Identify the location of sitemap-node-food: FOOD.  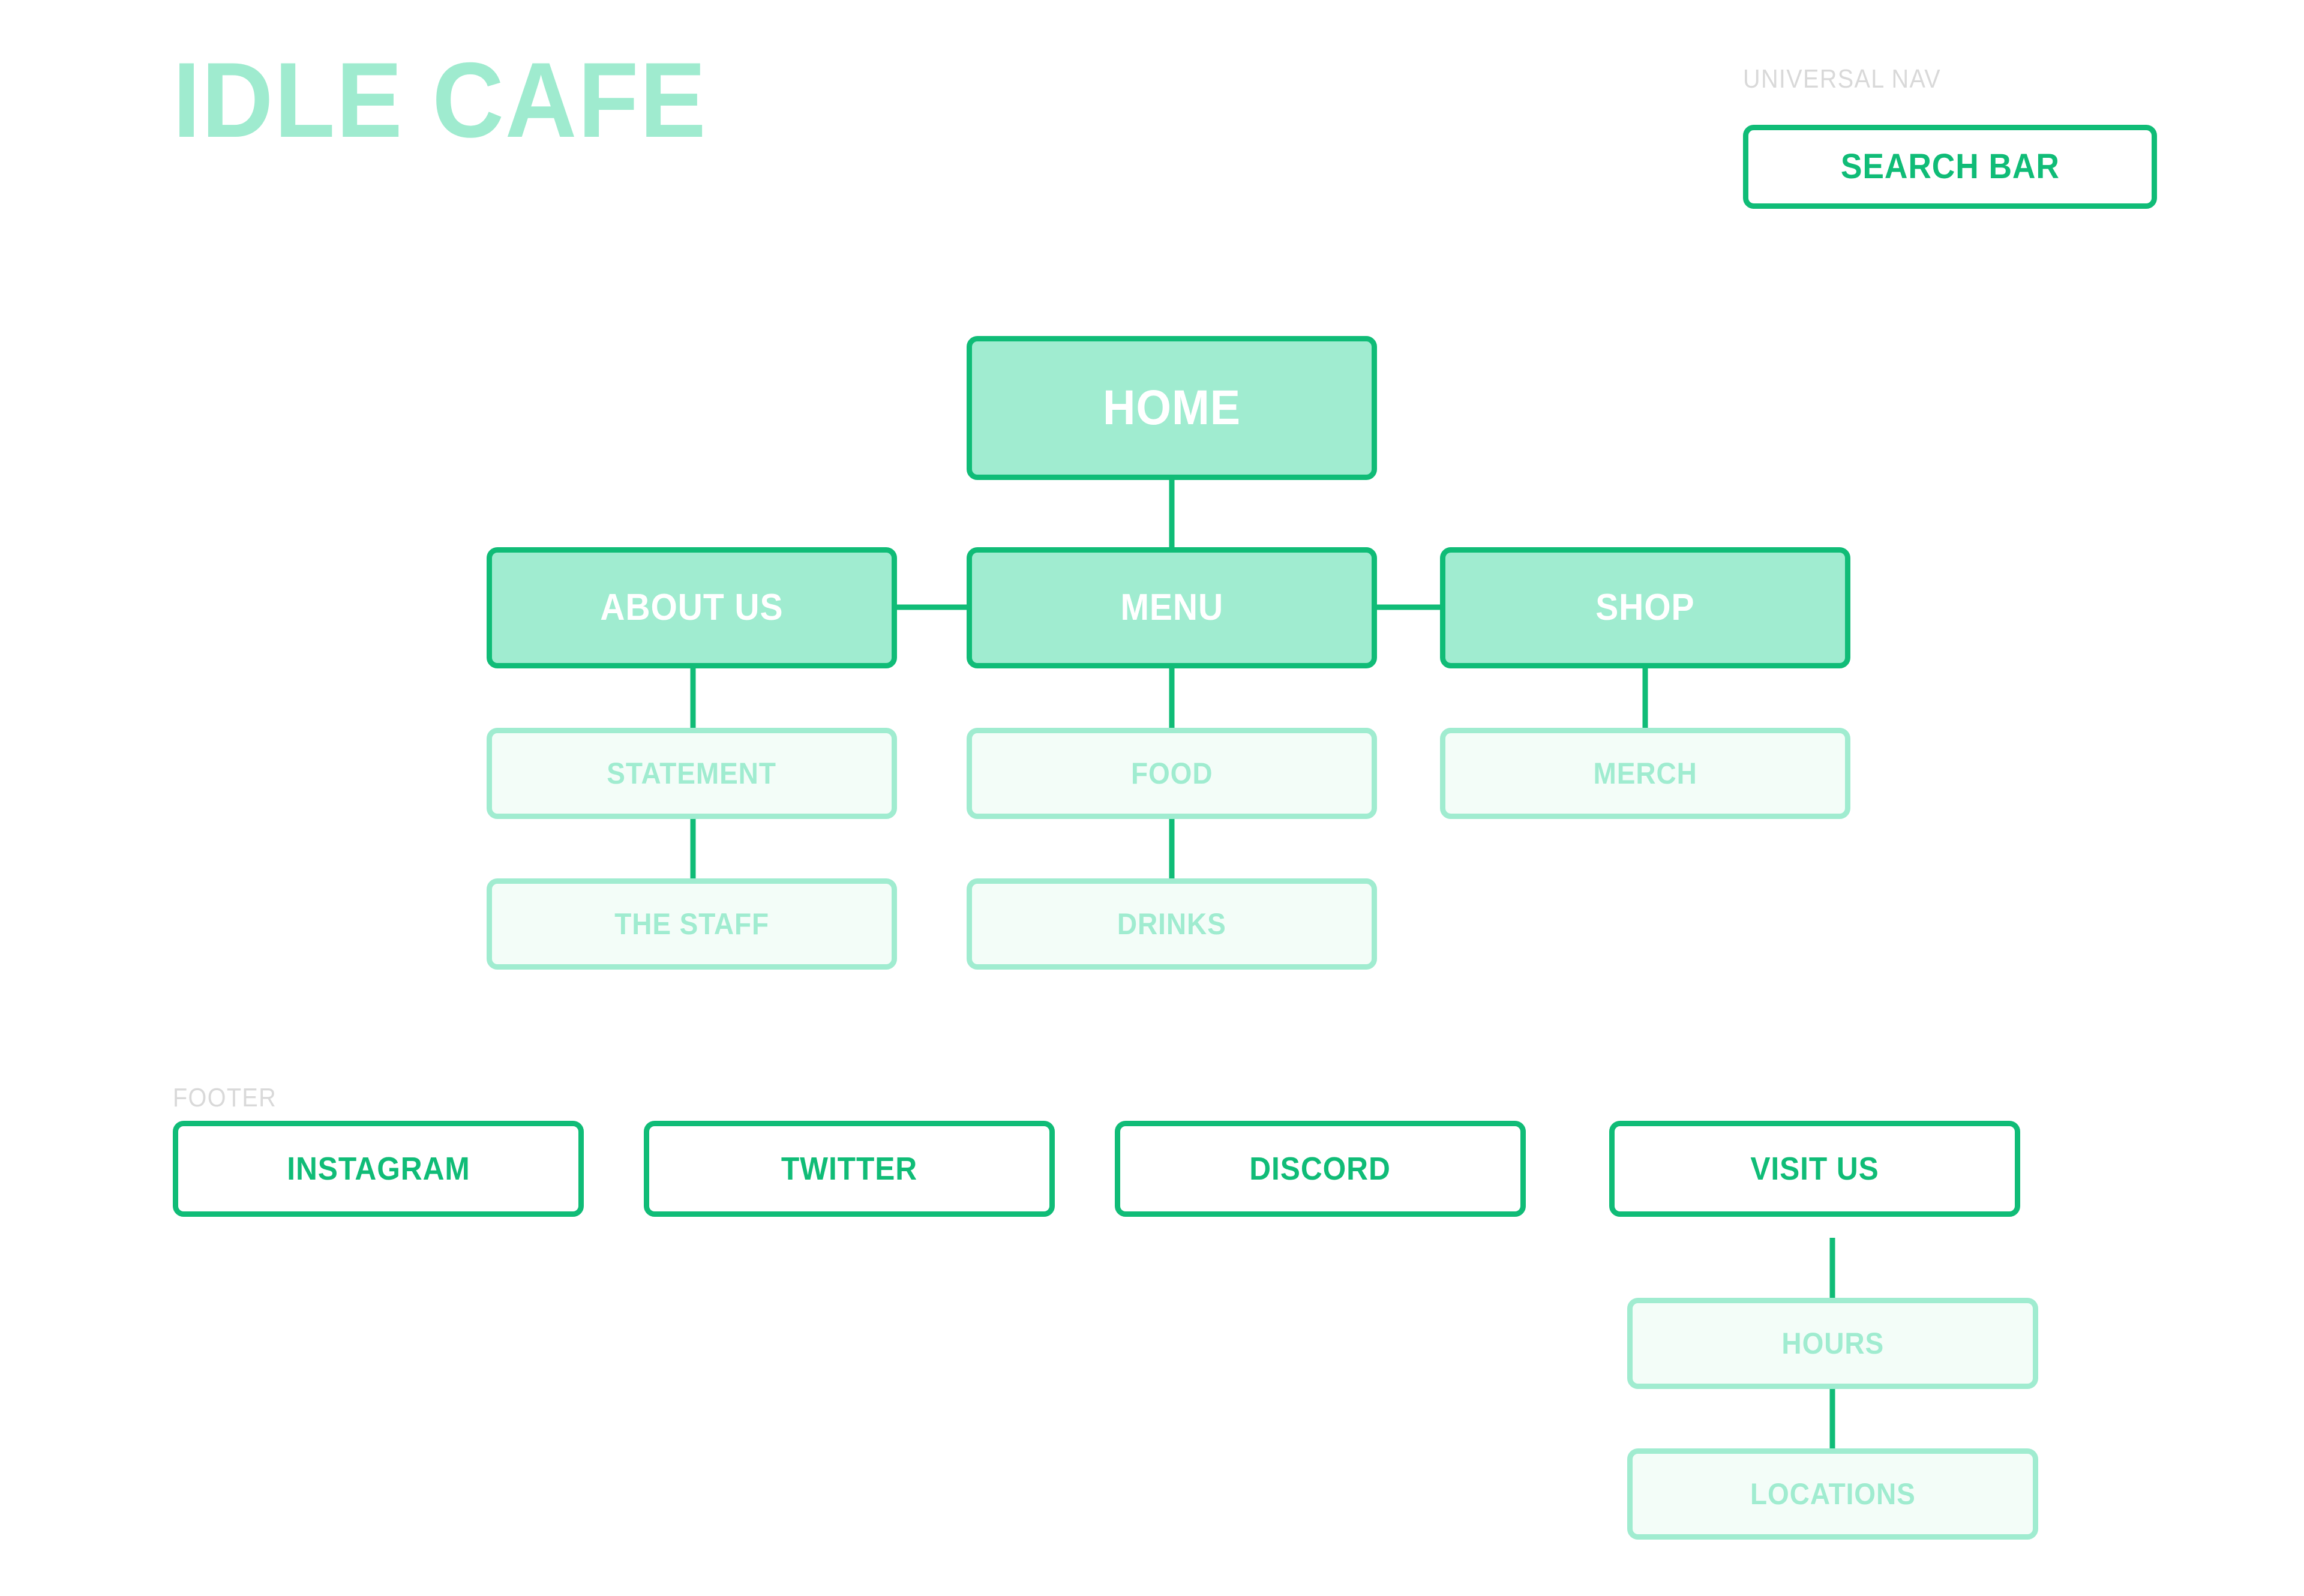
(1172, 773).